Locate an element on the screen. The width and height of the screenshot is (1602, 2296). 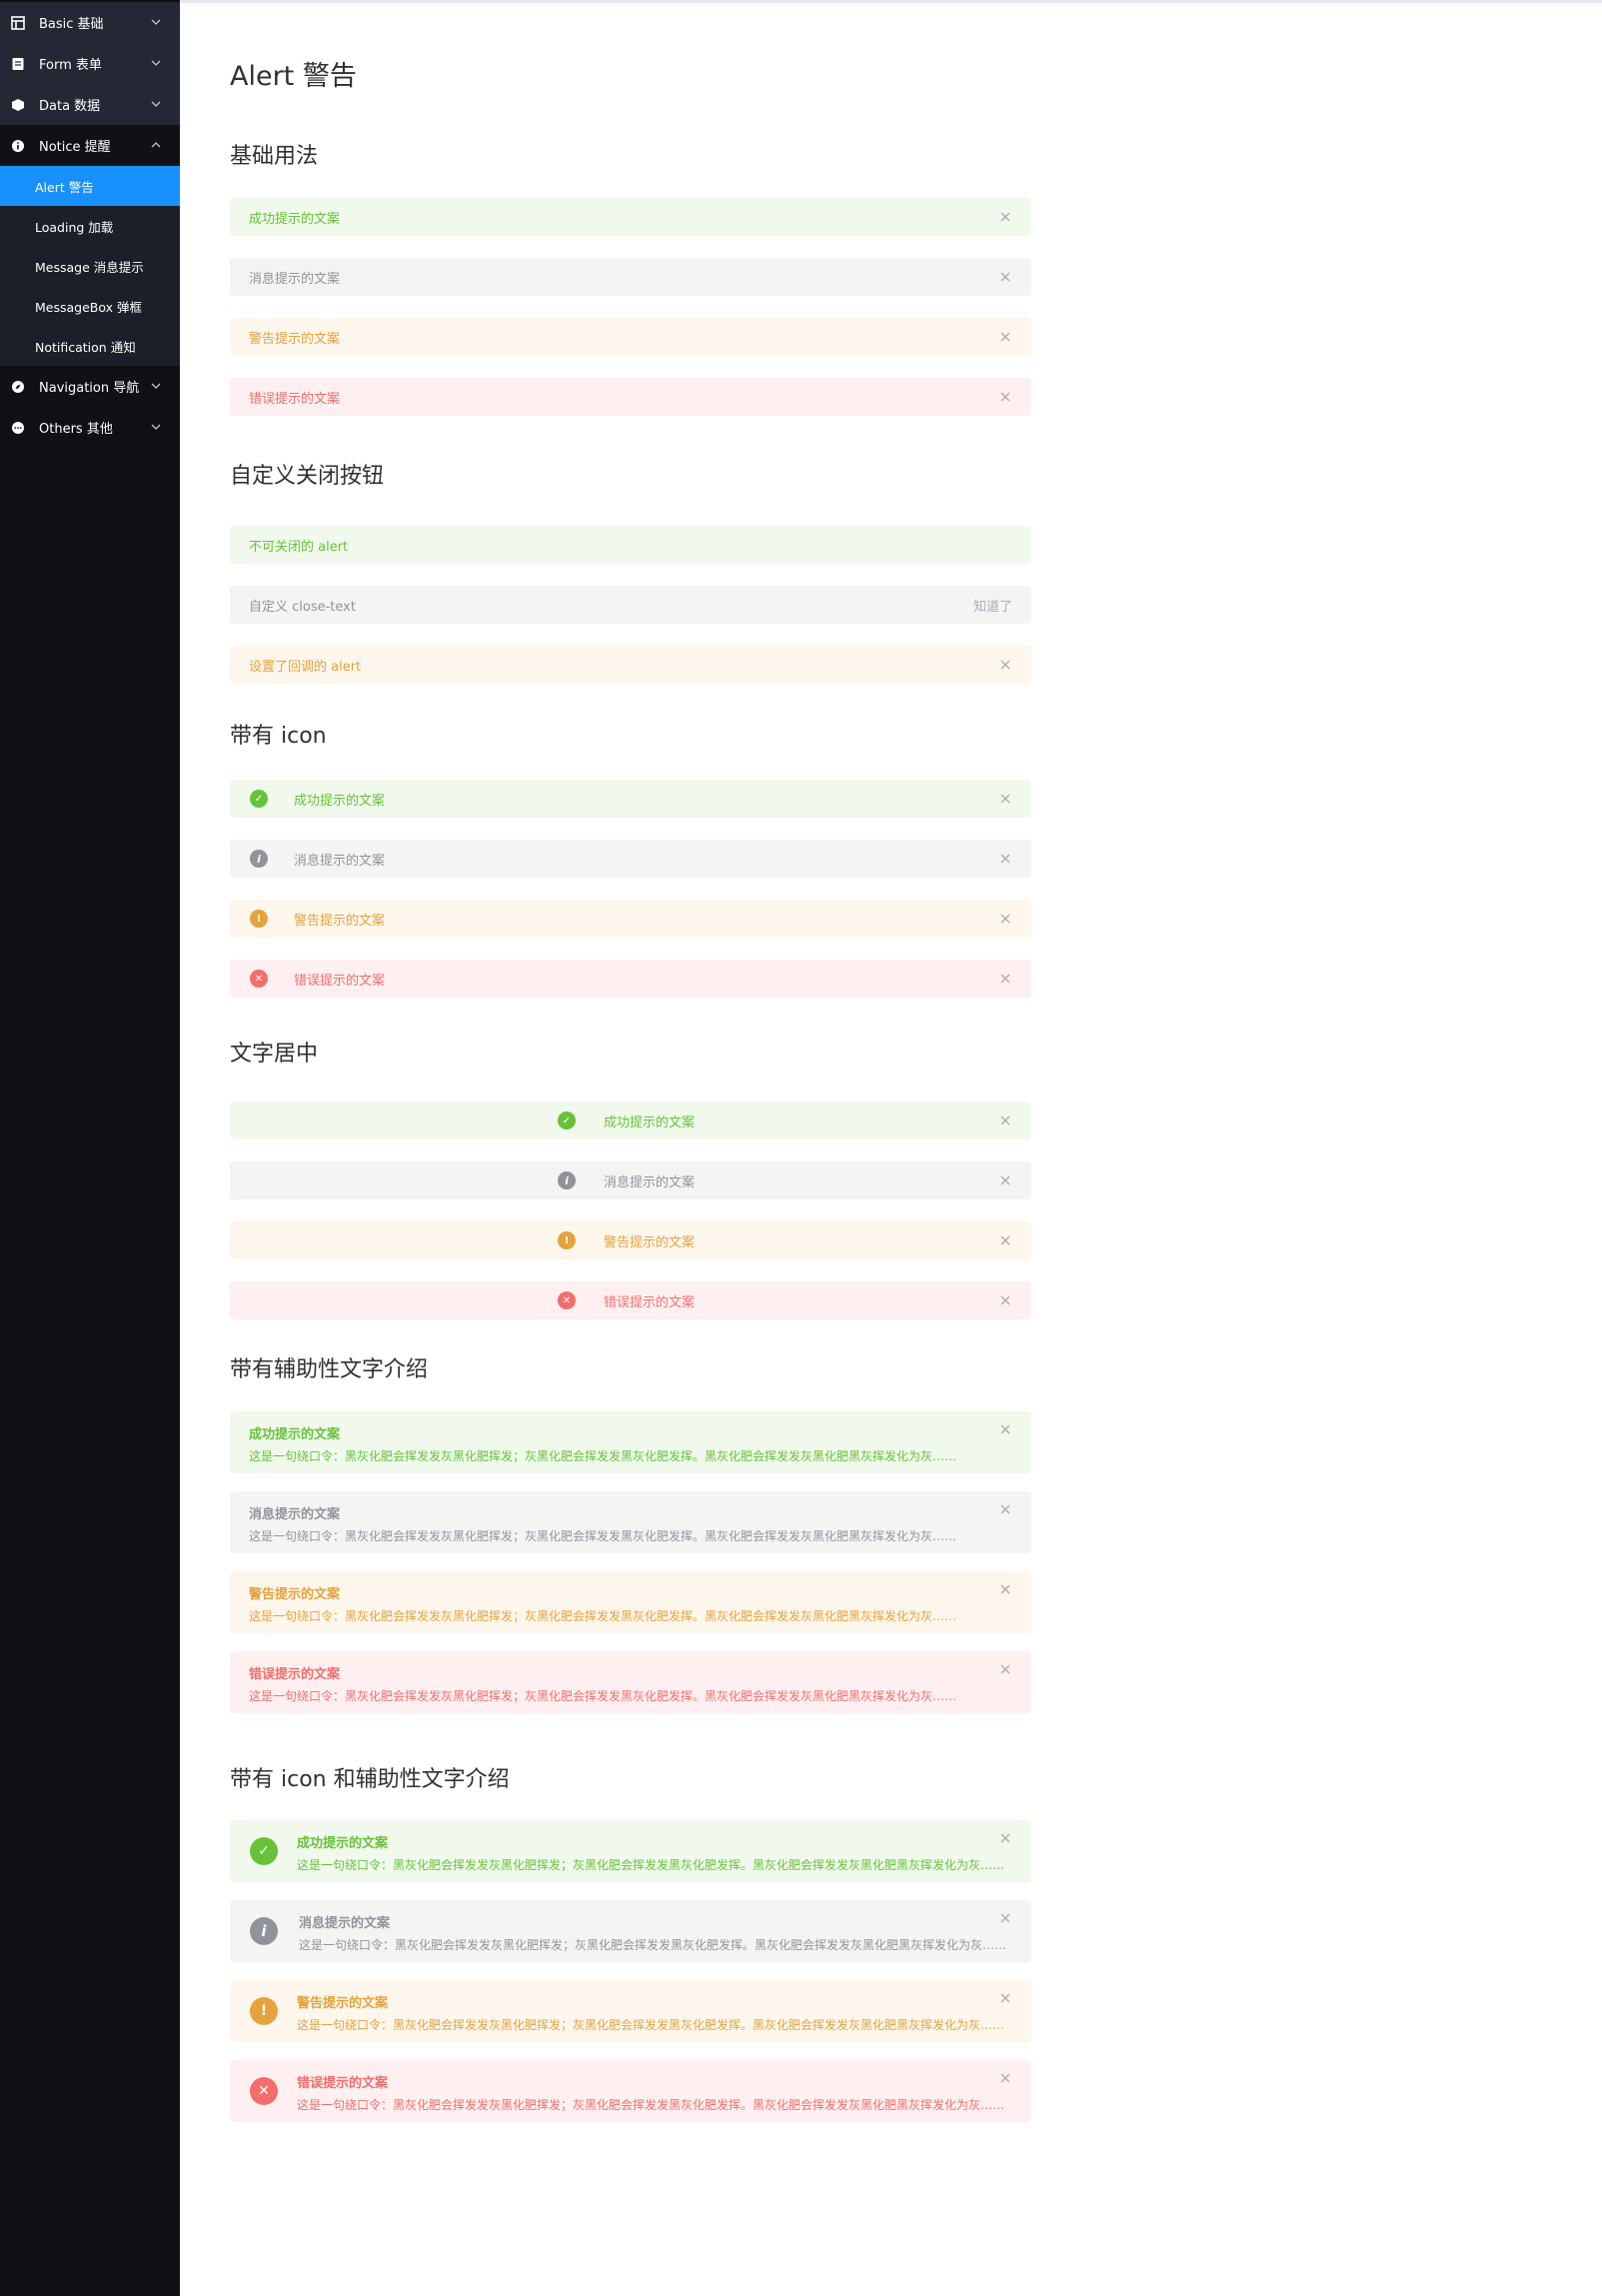
menu-navigation: Navigation 导航 is located at coordinates (90, 387).